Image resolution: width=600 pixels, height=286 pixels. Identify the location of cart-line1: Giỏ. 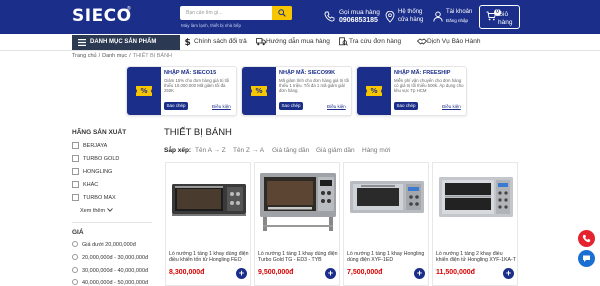
(503, 14).